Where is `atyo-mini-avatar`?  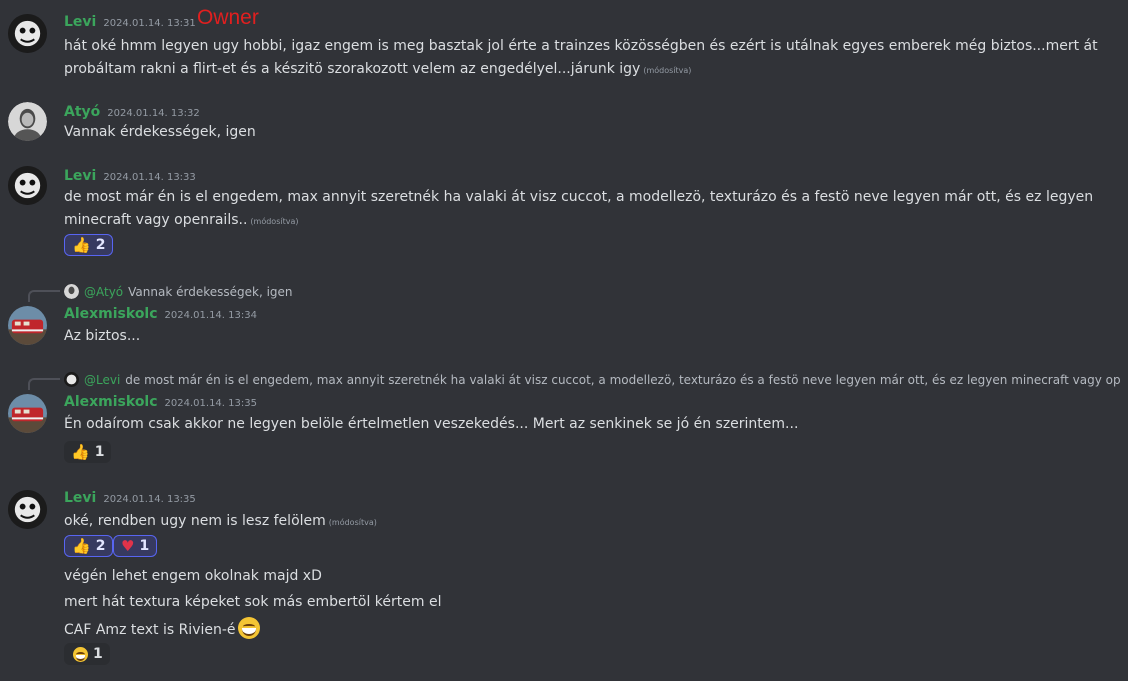 atyo-mini-avatar is located at coordinates (71, 291).